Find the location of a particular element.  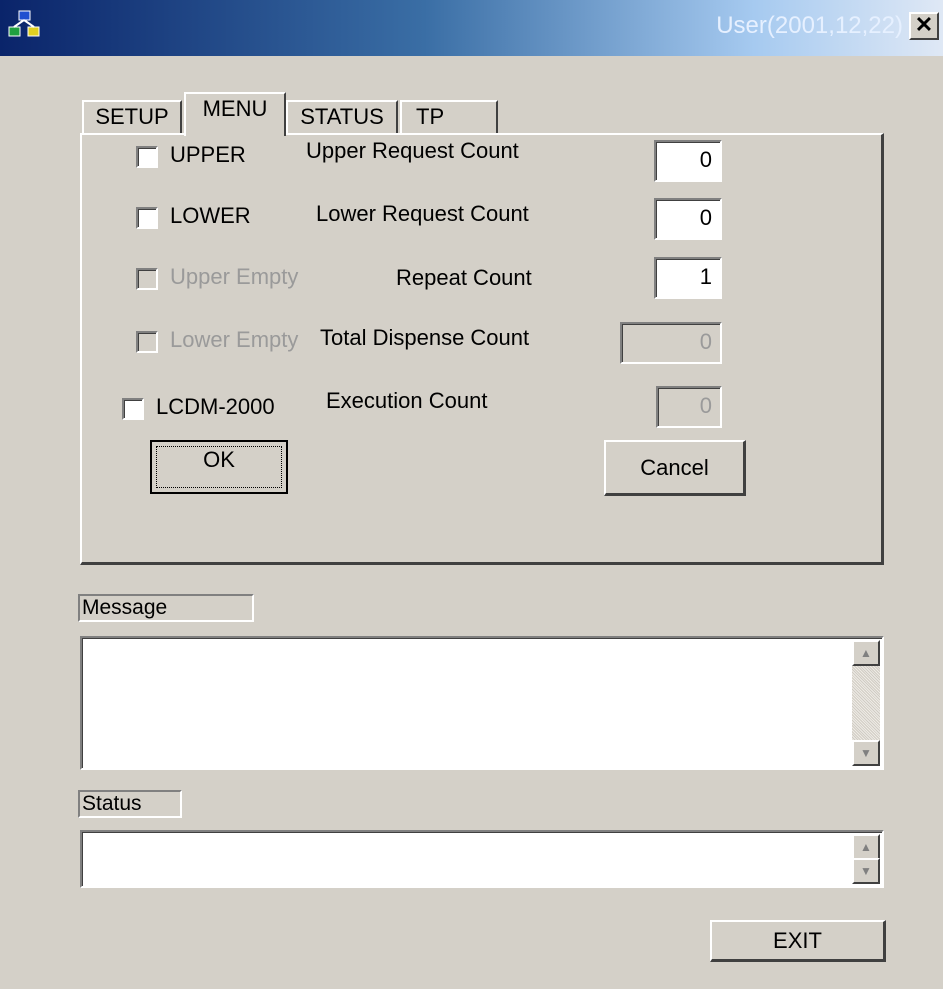

tab-menu-label: MENU is located at coordinates (235, 108).